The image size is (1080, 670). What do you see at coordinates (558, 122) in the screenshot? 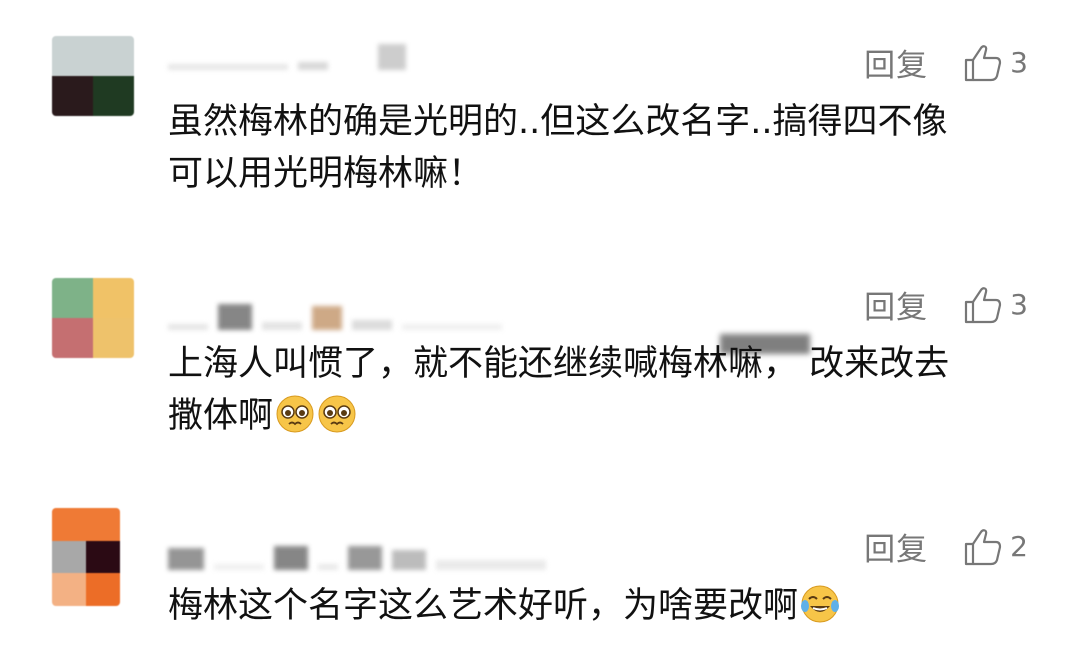
I see `comment-text-line: 虽然梅林的确是光明的..但这么改名字..搞得四不像` at bounding box center [558, 122].